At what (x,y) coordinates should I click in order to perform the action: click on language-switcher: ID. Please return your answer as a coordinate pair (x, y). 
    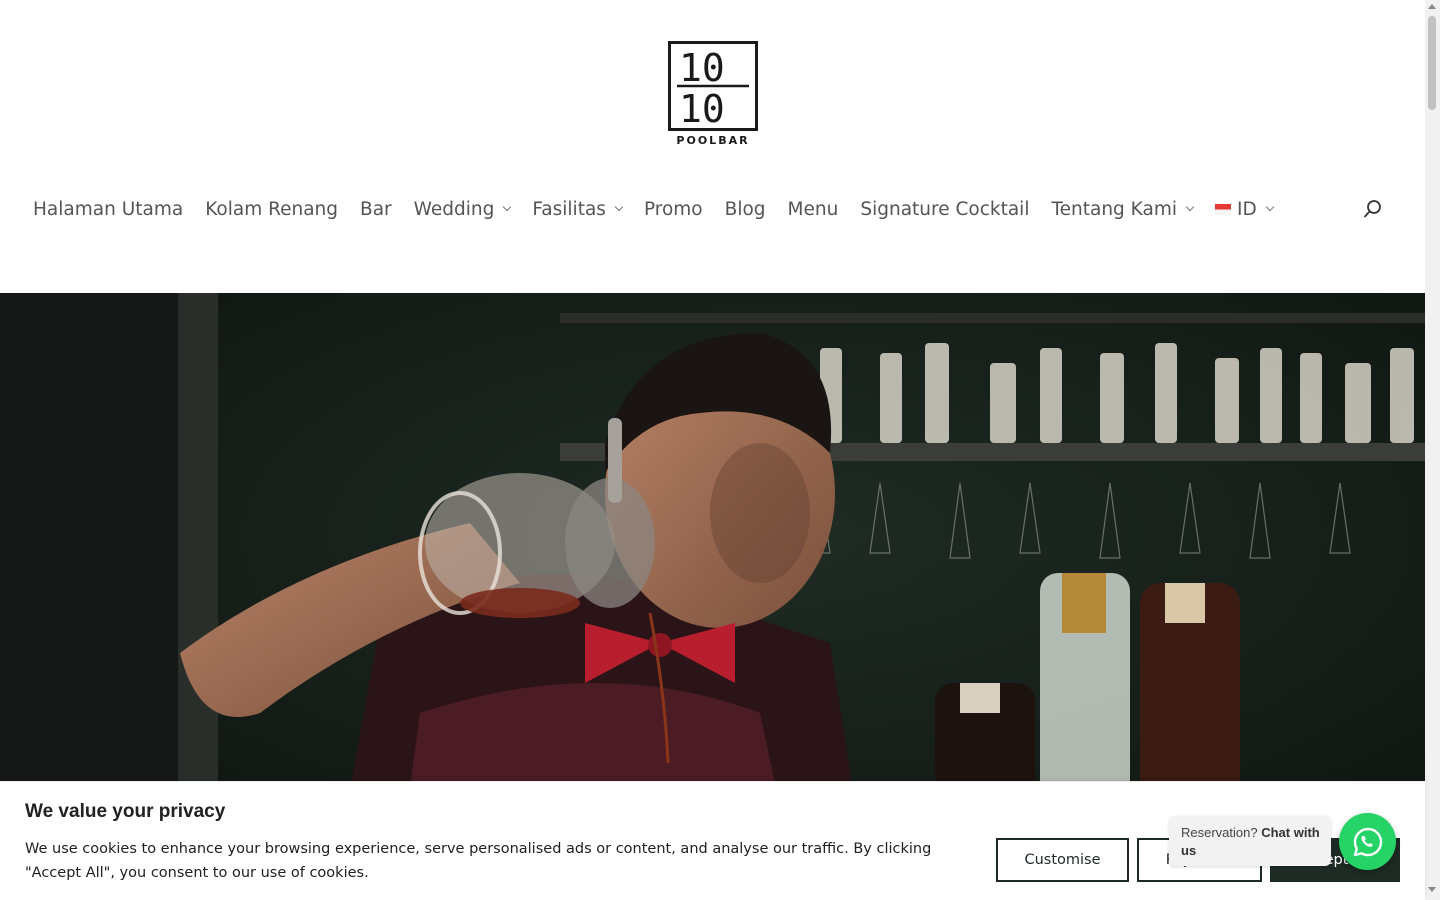
    Looking at the image, I should click on (1244, 209).